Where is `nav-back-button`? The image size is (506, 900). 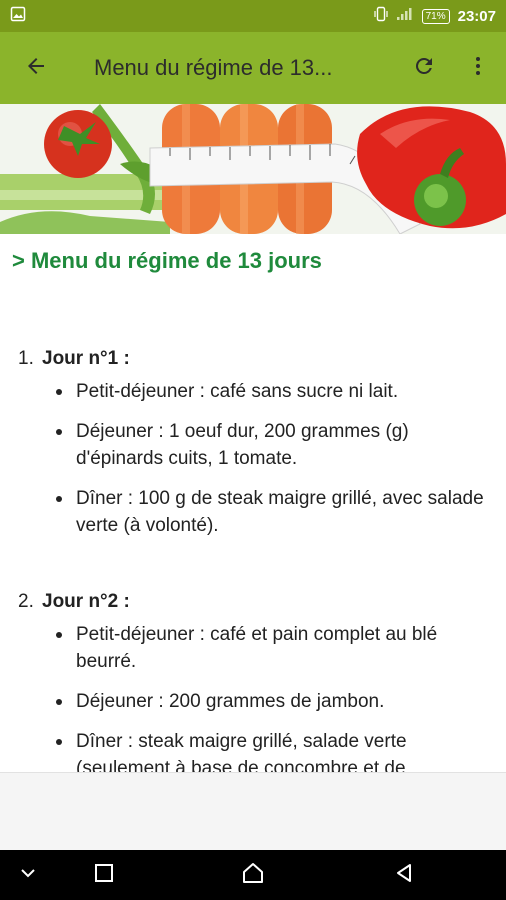 nav-back-button is located at coordinates (404, 875).